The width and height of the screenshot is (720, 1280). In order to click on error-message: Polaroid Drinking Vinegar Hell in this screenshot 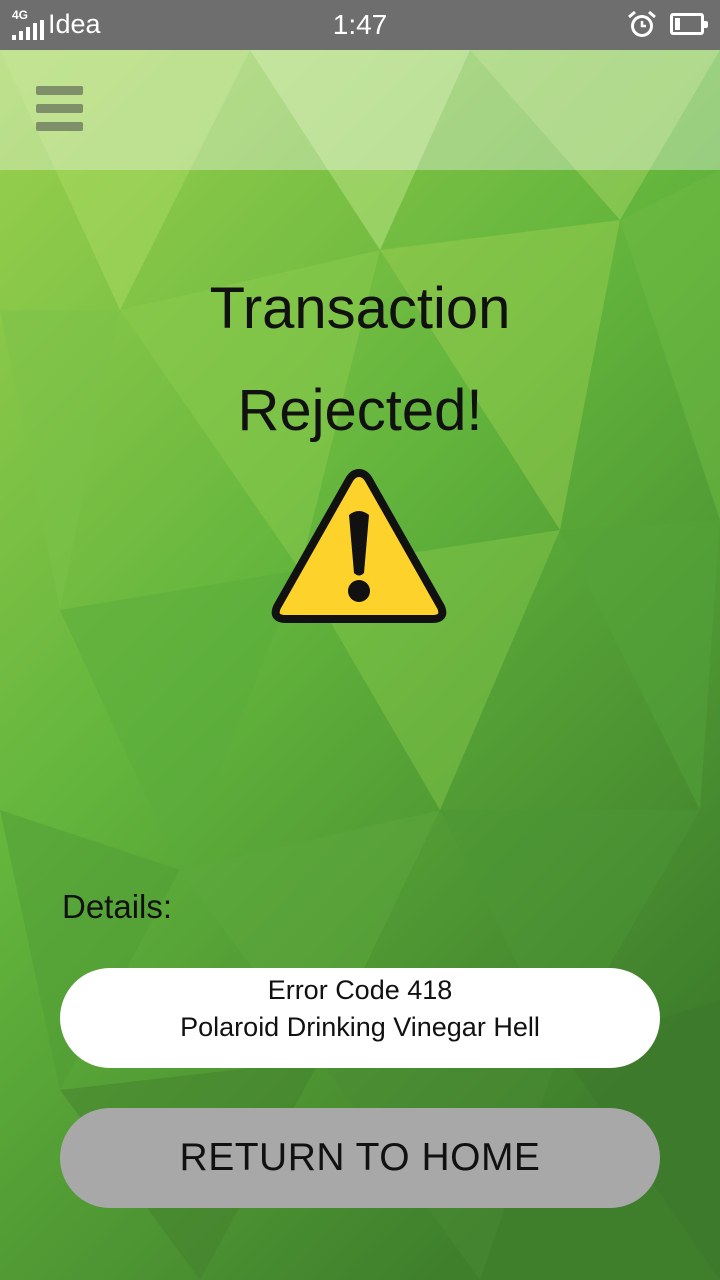, I will do `click(360, 1027)`.